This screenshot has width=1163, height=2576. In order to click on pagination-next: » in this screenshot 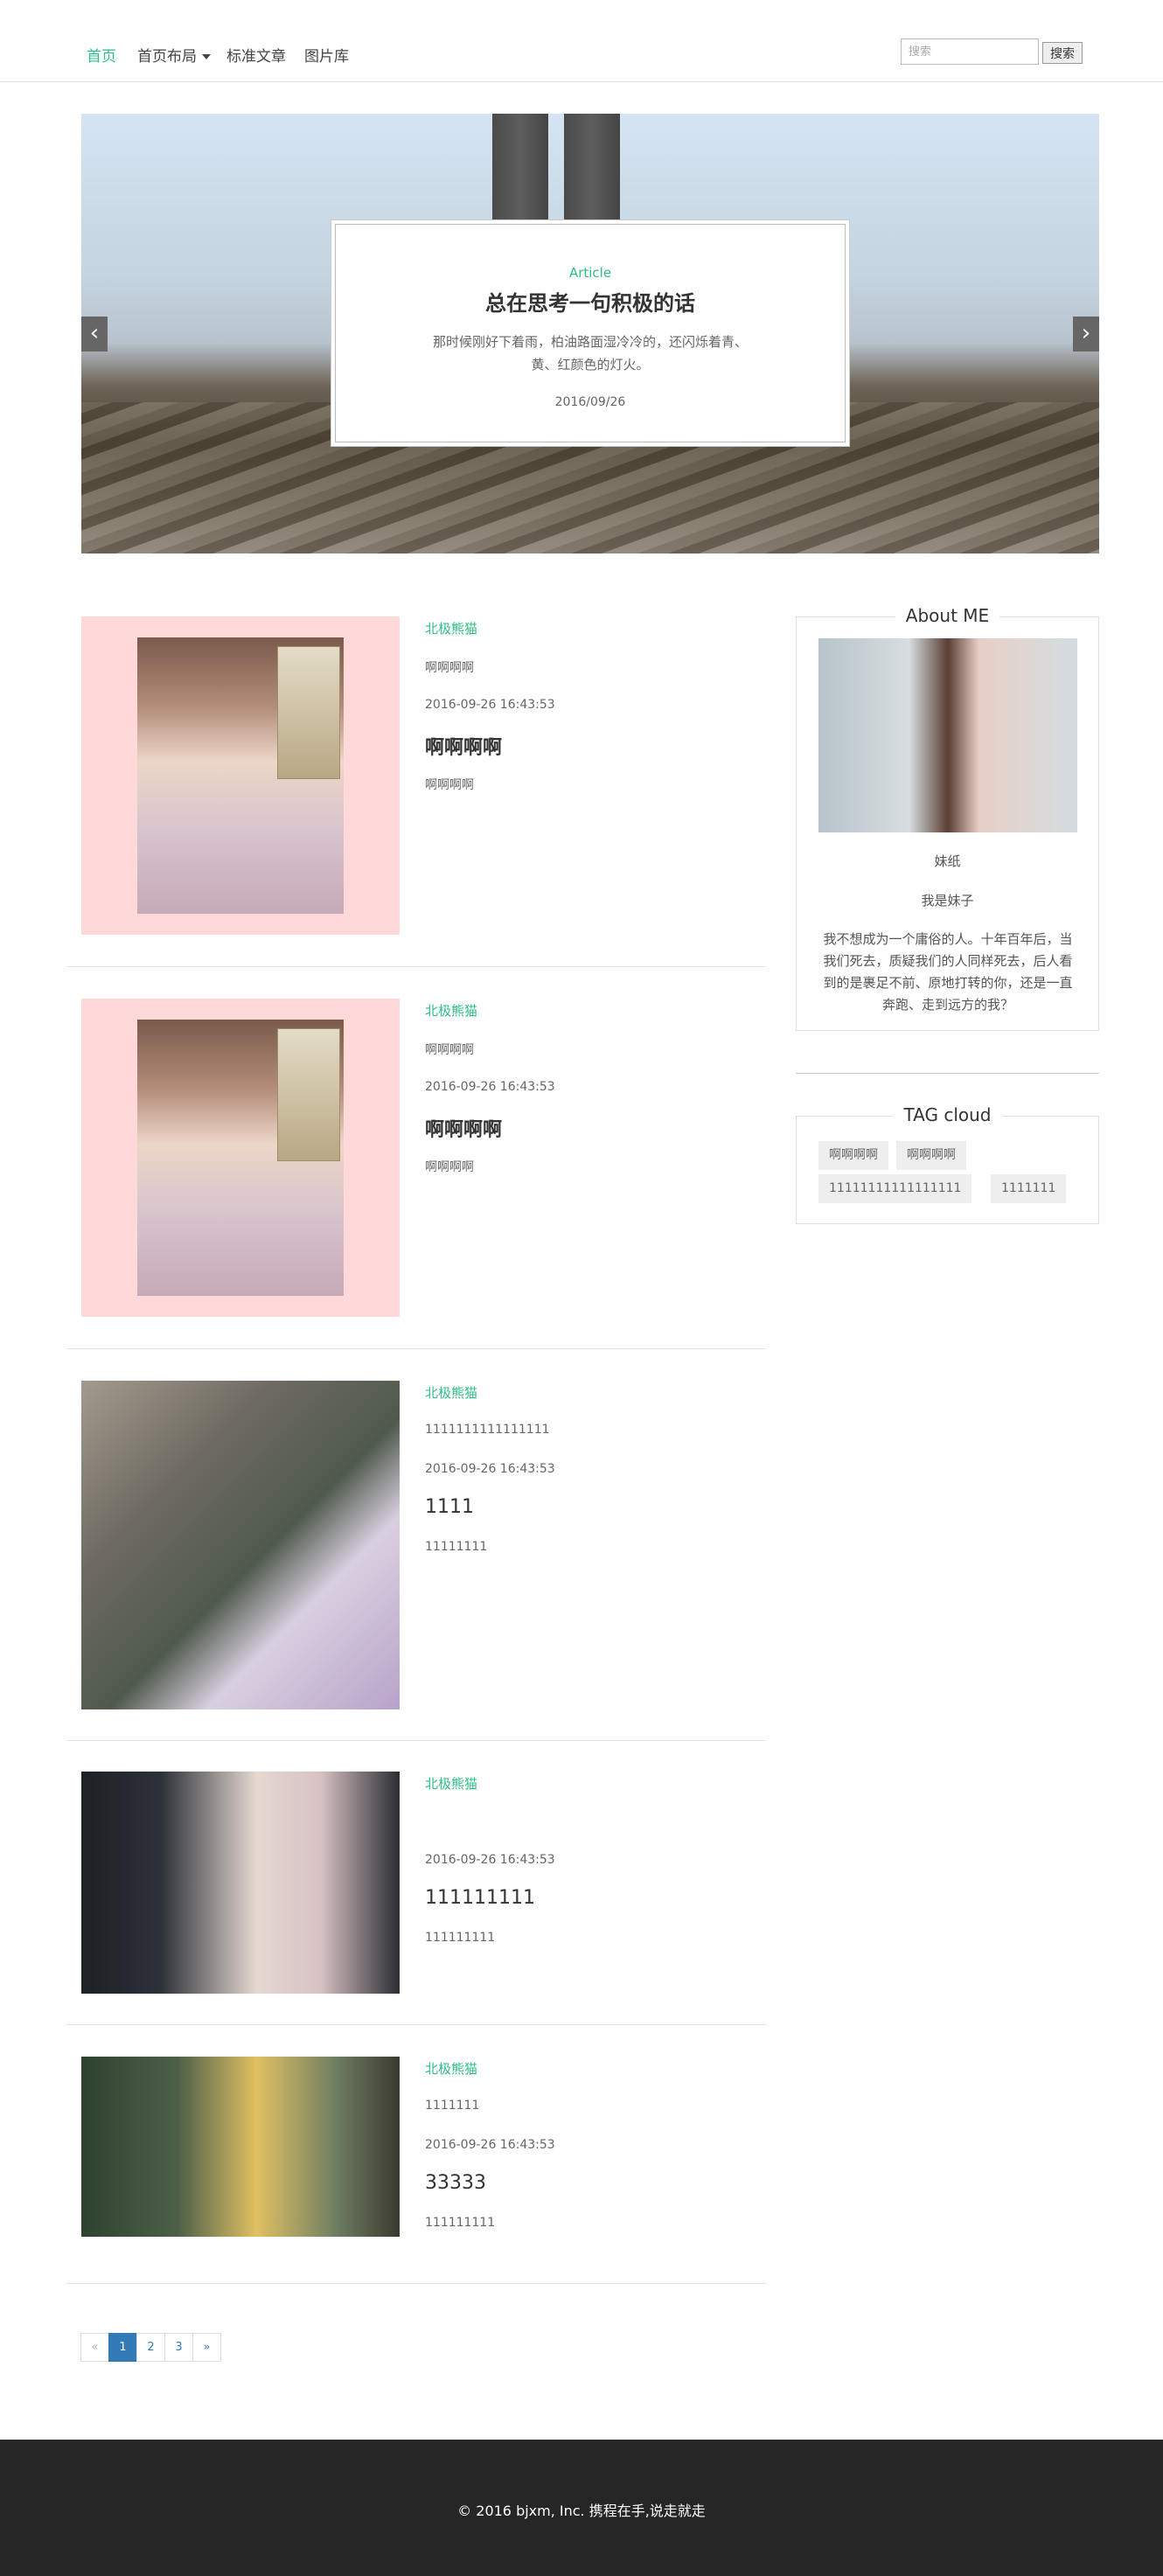, I will do `click(206, 2347)`.